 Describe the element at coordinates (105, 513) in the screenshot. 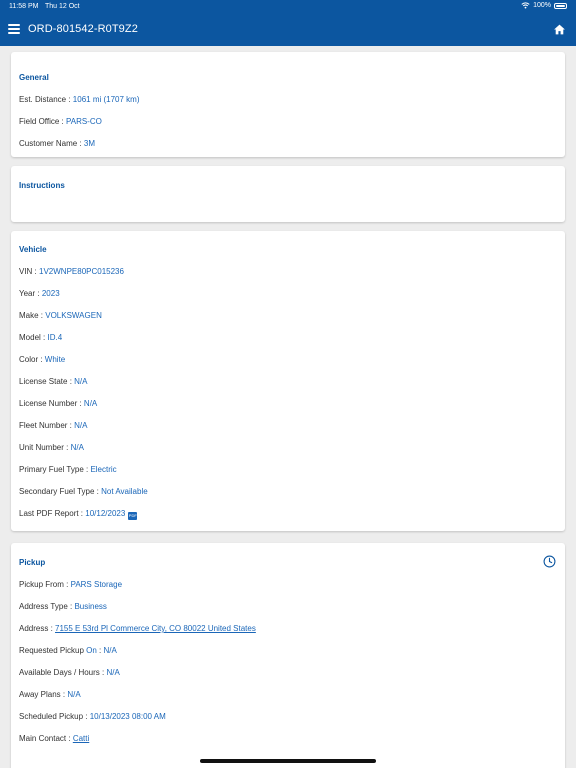

I see `row-value: 10/12/2023` at that location.